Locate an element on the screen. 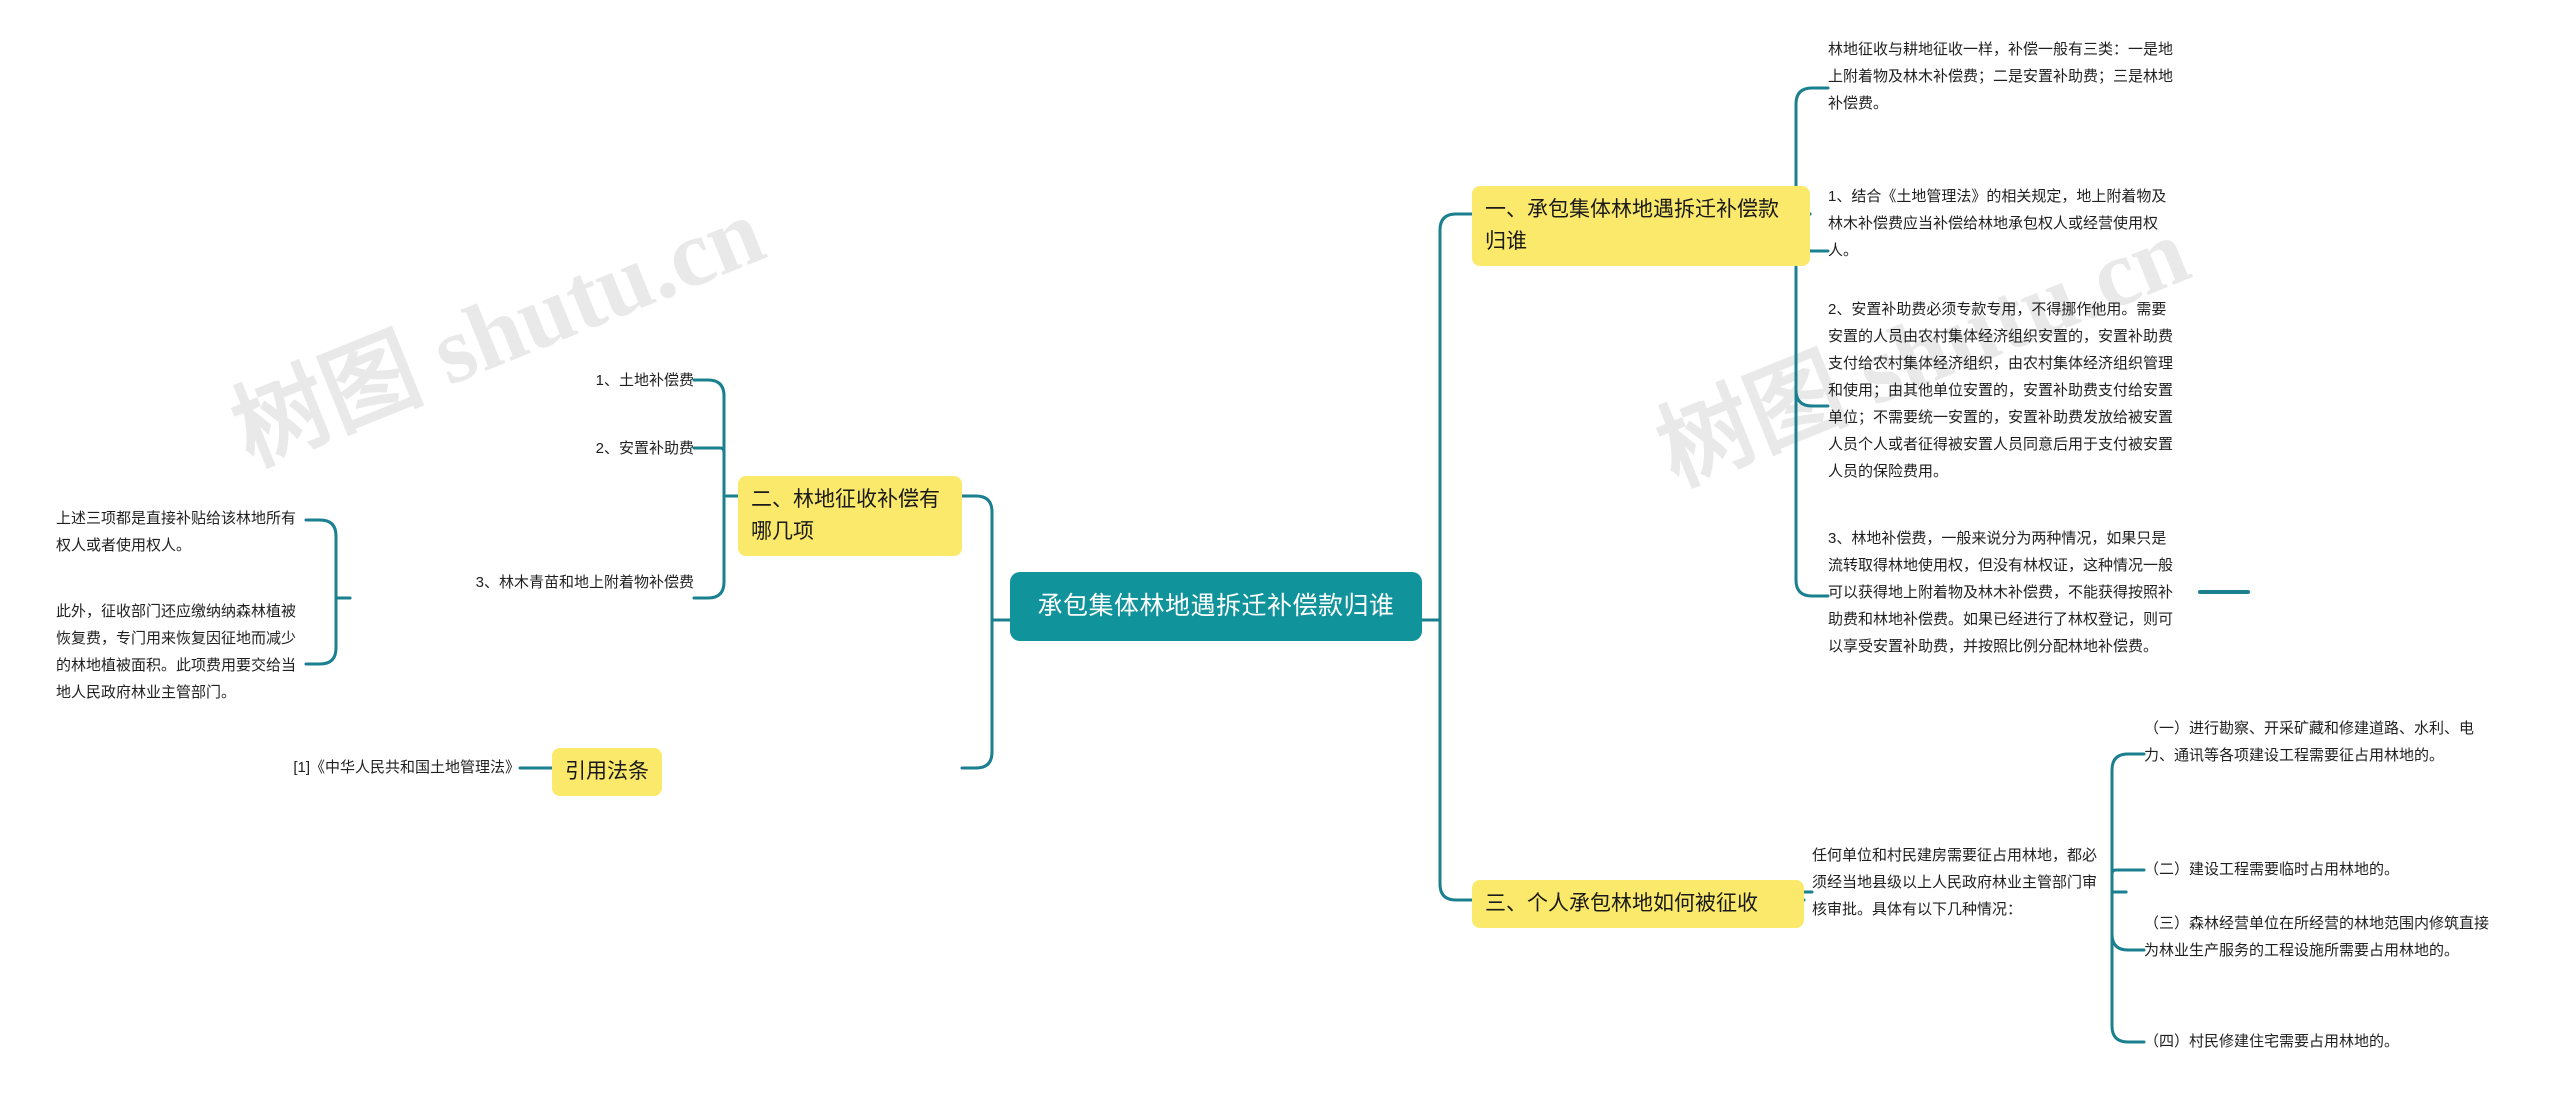 The height and width of the screenshot is (1118, 2560). leaf-b4-c1-d2: （二）建设工程需要临时占用林地的。 is located at coordinates (2272, 869).